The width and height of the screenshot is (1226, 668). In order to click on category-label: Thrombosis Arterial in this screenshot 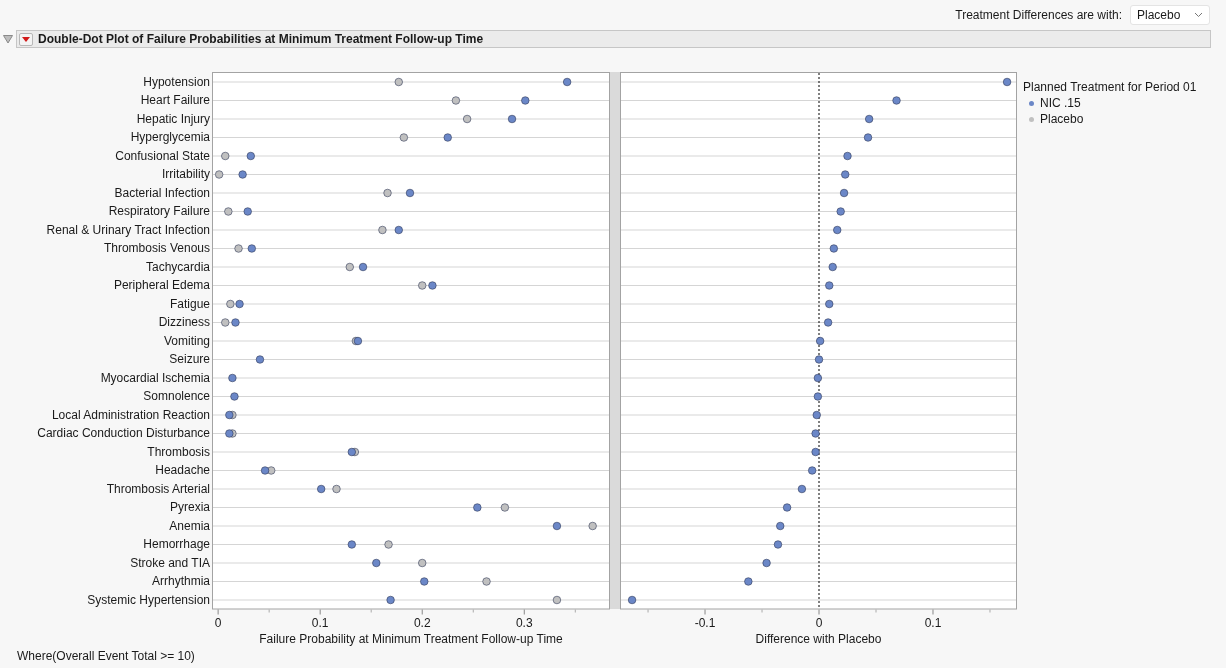, I will do `click(158, 489)`.